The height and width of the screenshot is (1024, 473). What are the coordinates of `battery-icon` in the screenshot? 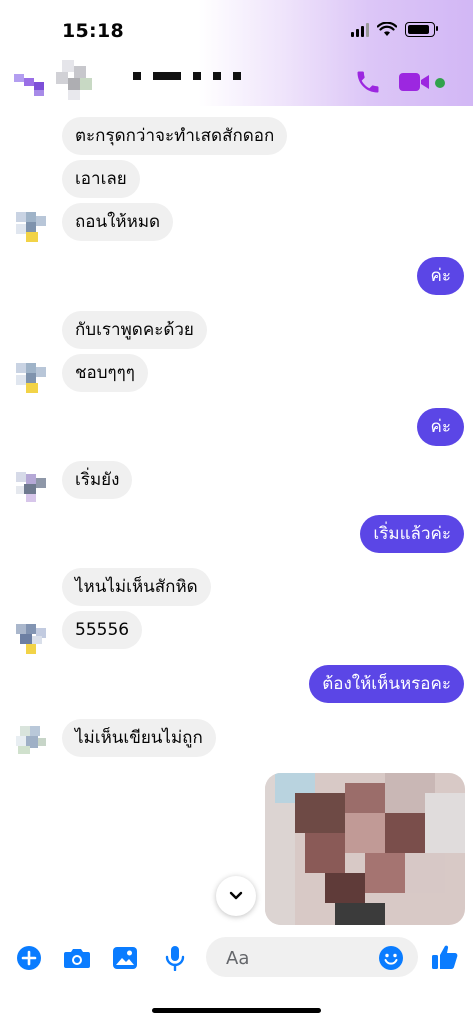 It's located at (421, 29).